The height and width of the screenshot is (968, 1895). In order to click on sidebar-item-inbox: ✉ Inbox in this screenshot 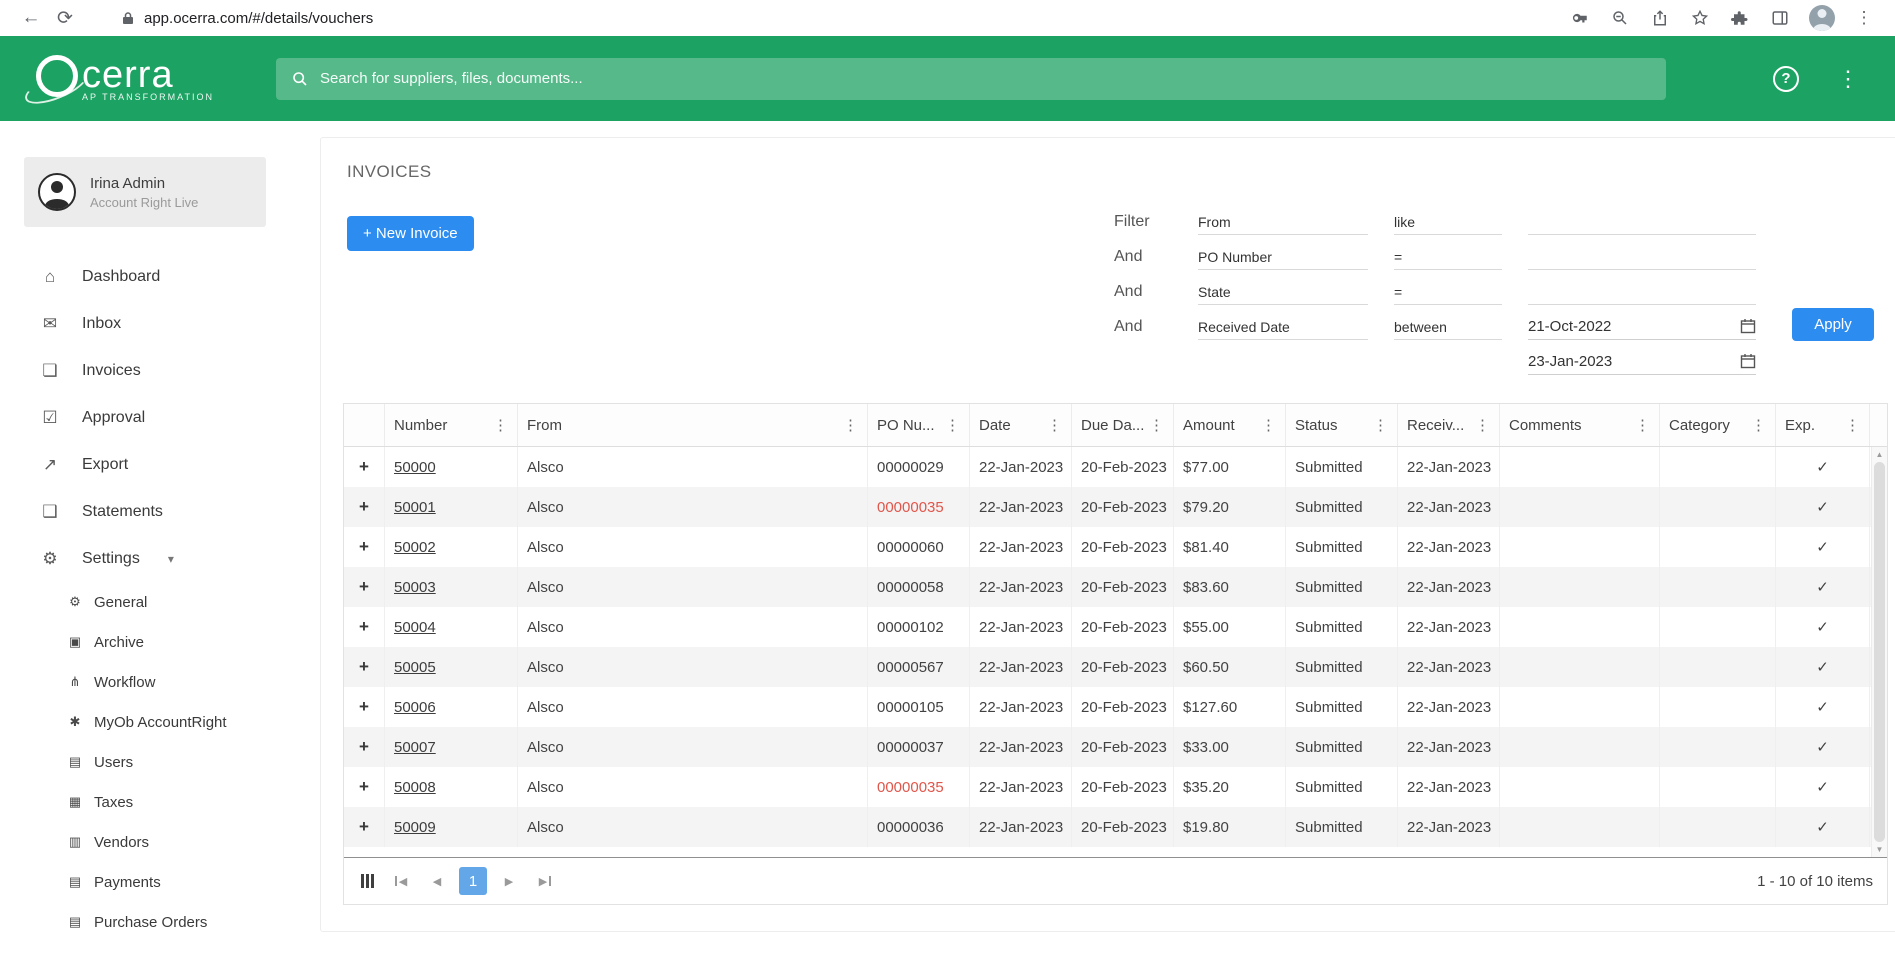, I will do `click(145, 323)`.